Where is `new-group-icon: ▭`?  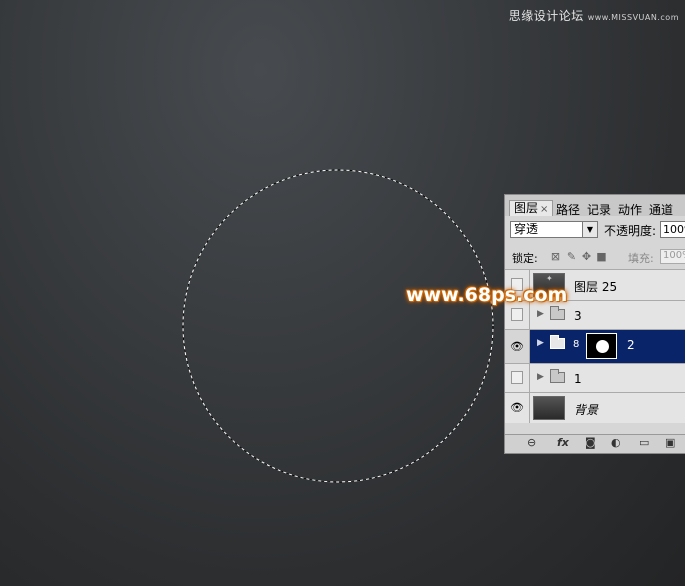
new-group-icon: ▭ is located at coordinates (644, 443).